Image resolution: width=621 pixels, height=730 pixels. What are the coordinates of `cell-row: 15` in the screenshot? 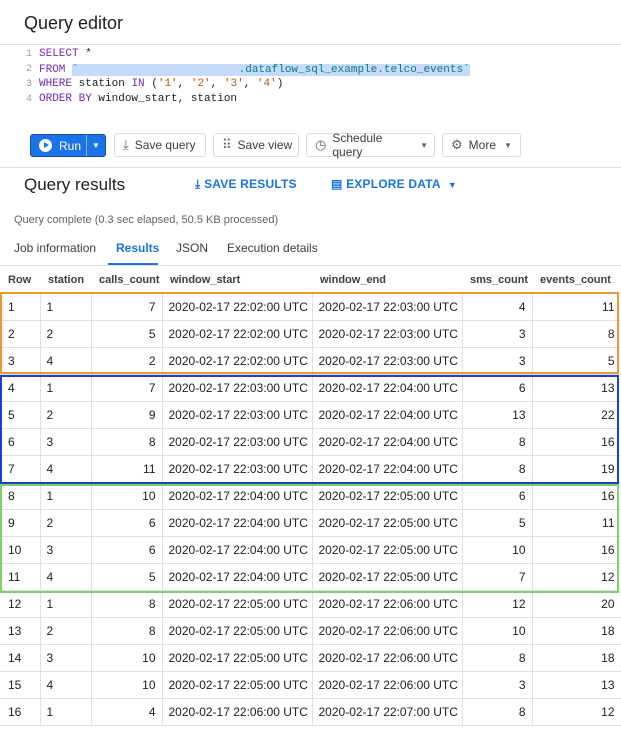 It's located at (20, 685).